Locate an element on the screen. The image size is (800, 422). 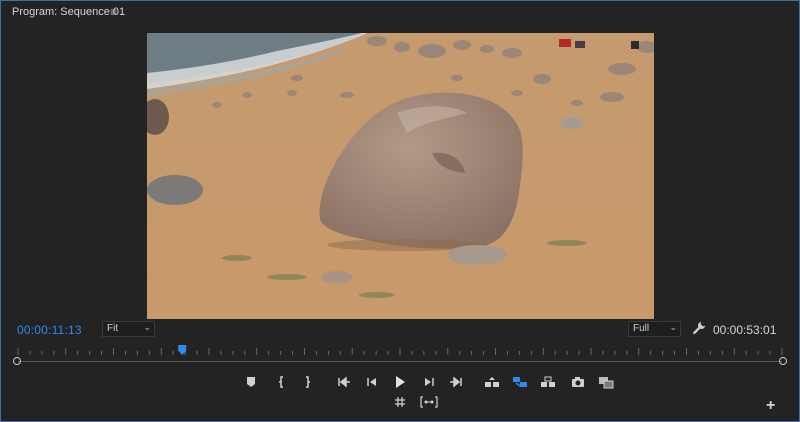
compare-view-button is located at coordinates (606, 382).